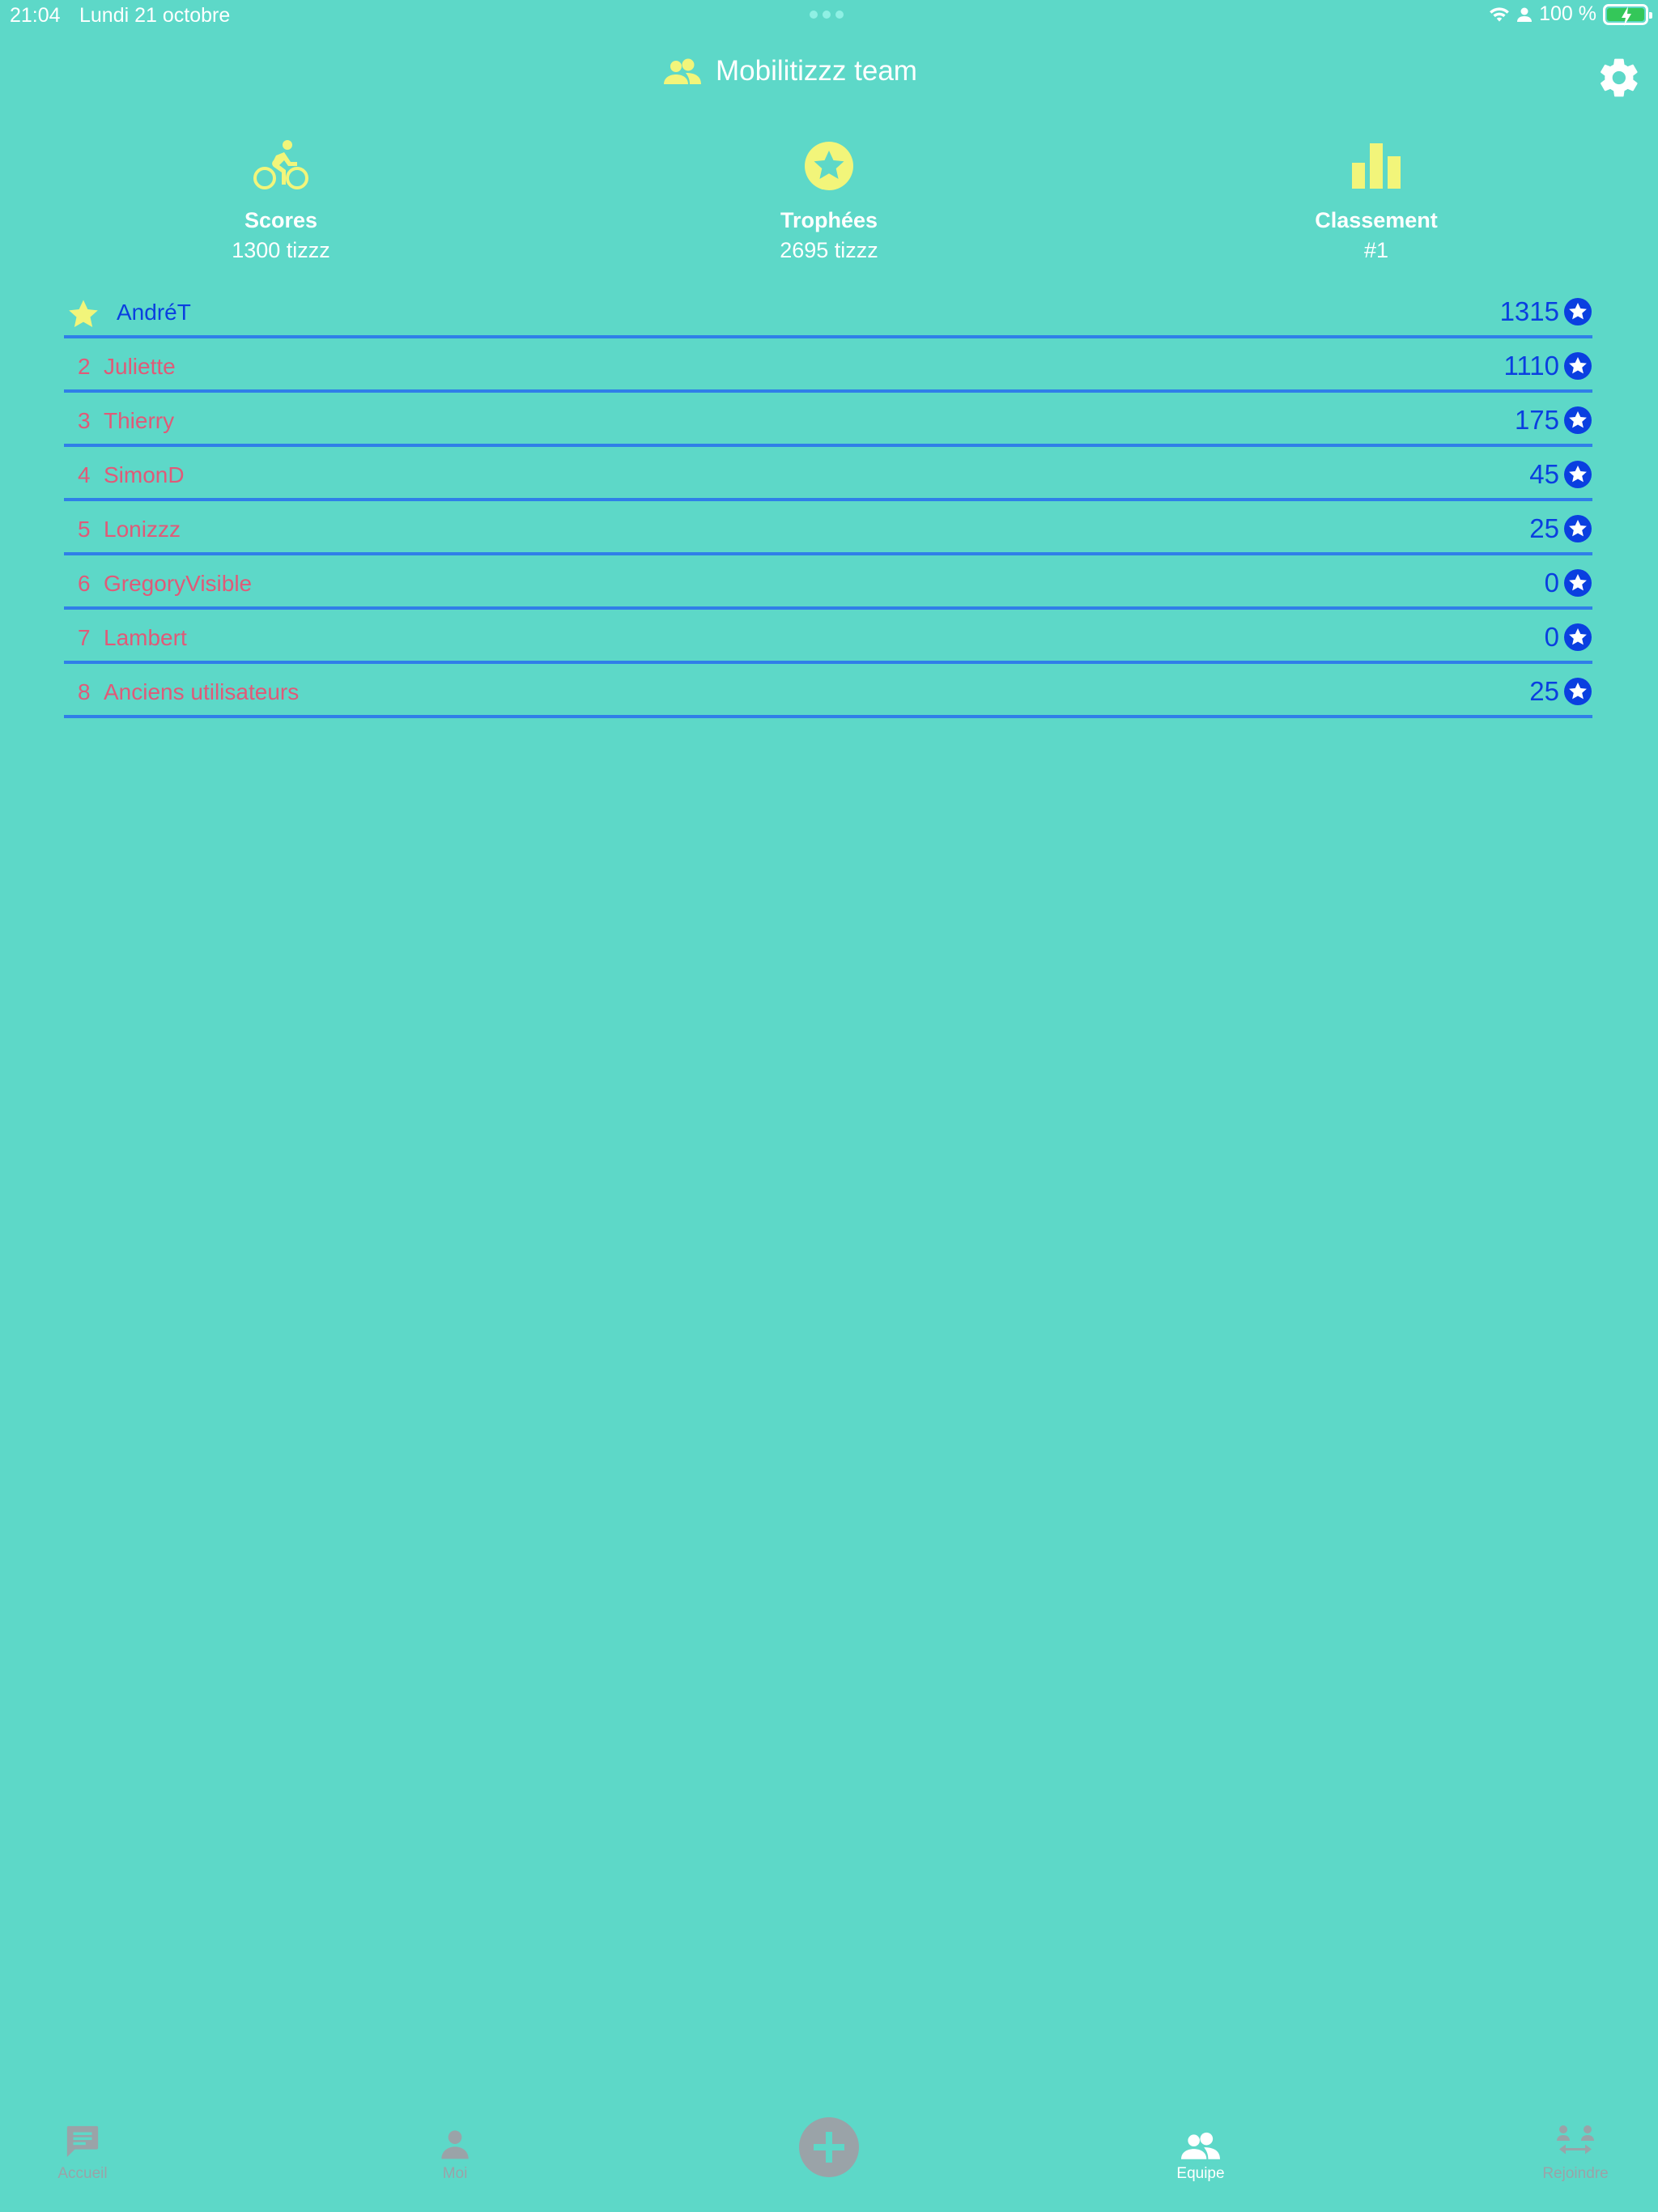  Describe the element at coordinates (82, 2142) in the screenshot. I see `chat-icon` at that location.